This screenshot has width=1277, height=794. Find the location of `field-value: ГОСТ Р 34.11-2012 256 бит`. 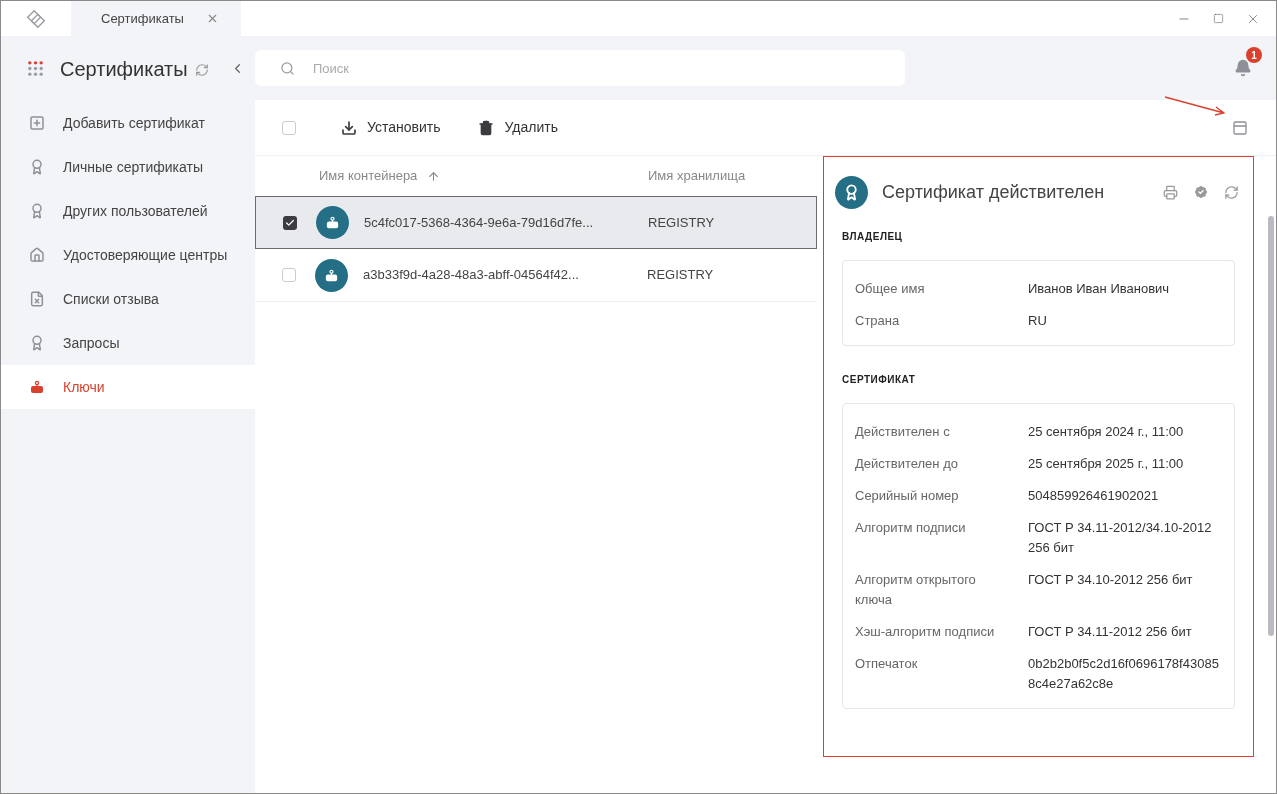

field-value: ГОСТ Р 34.11-2012 256 бит is located at coordinates (1110, 632).